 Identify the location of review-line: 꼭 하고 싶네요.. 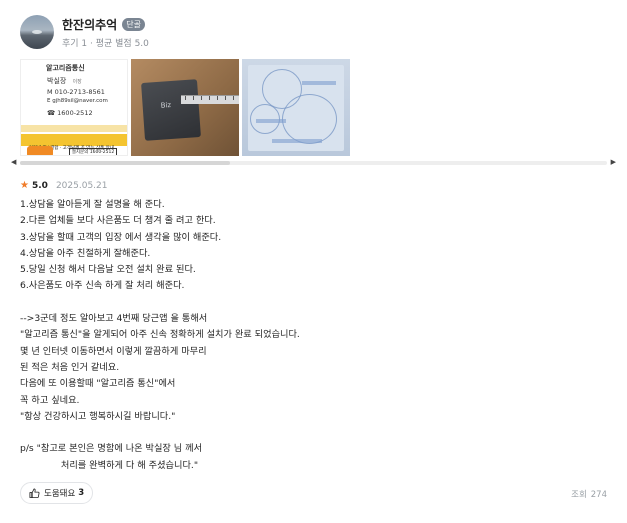
(50, 400).